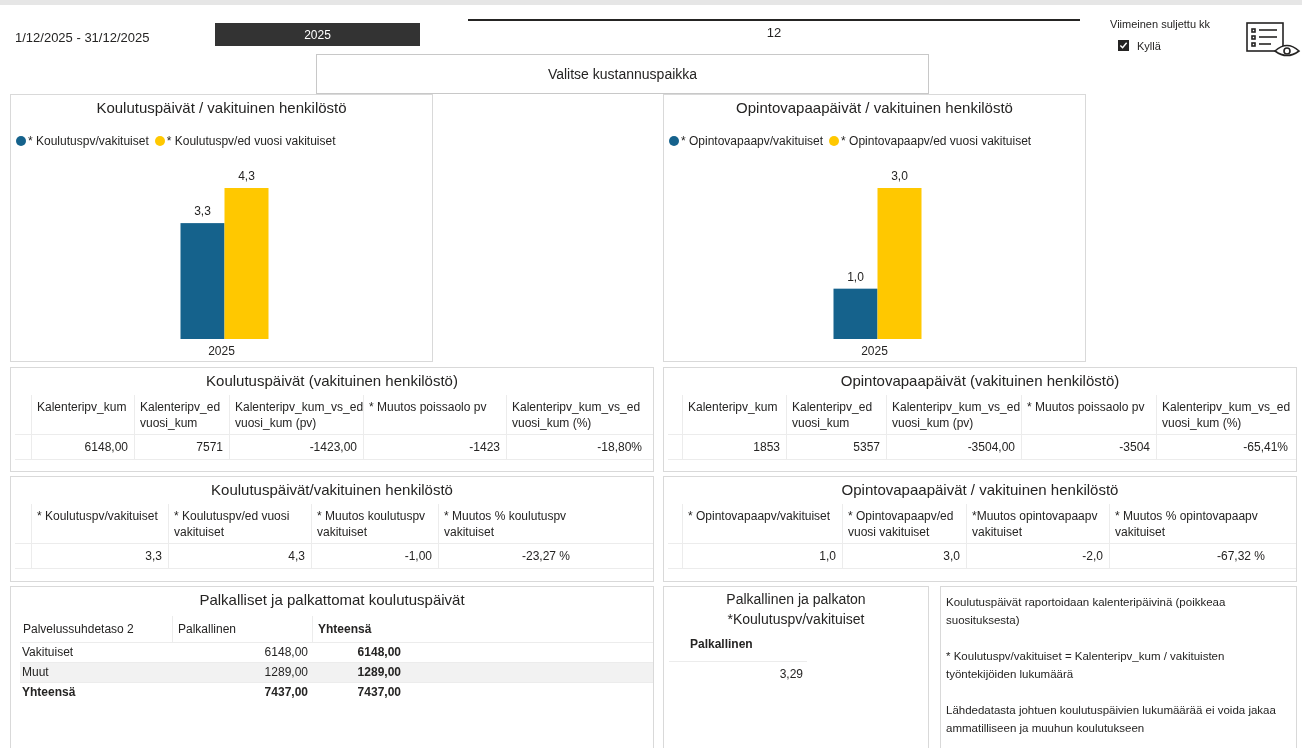 This screenshot has height=748, width=1302. Describe the element at coordinates (239, 555) in the screenshot. I see `table-cell: 4,3` at that location.